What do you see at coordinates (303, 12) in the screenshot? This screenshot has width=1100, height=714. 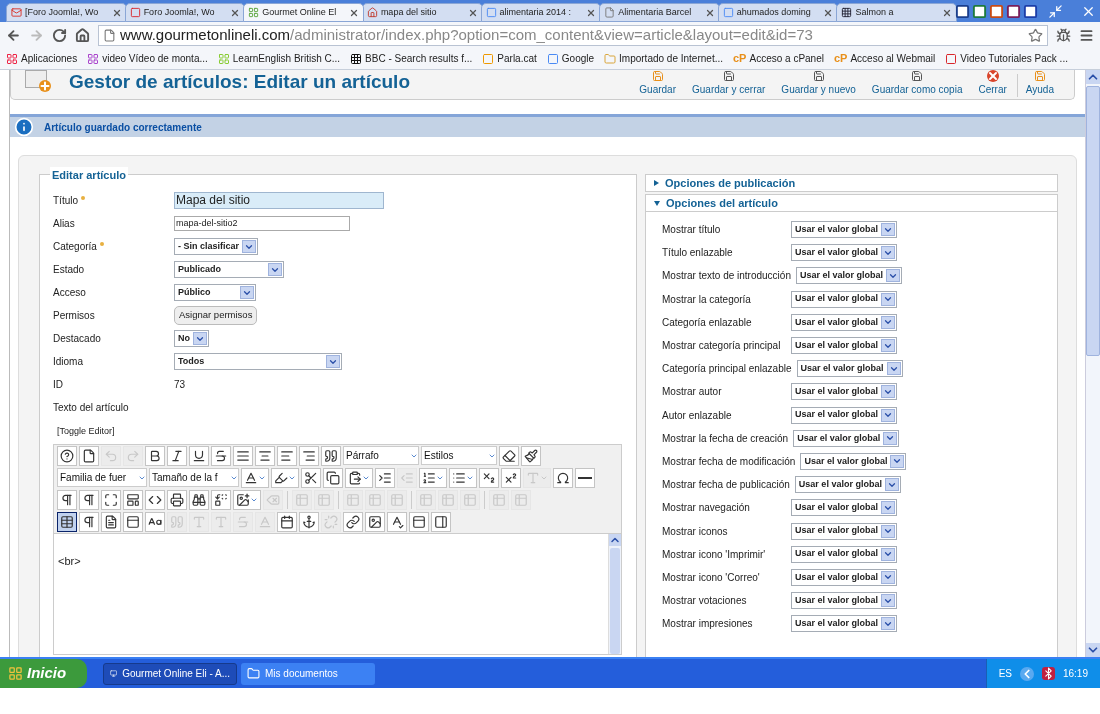 I see `browser-tab: Gourmet Online El` at bounding box center [303, 12].